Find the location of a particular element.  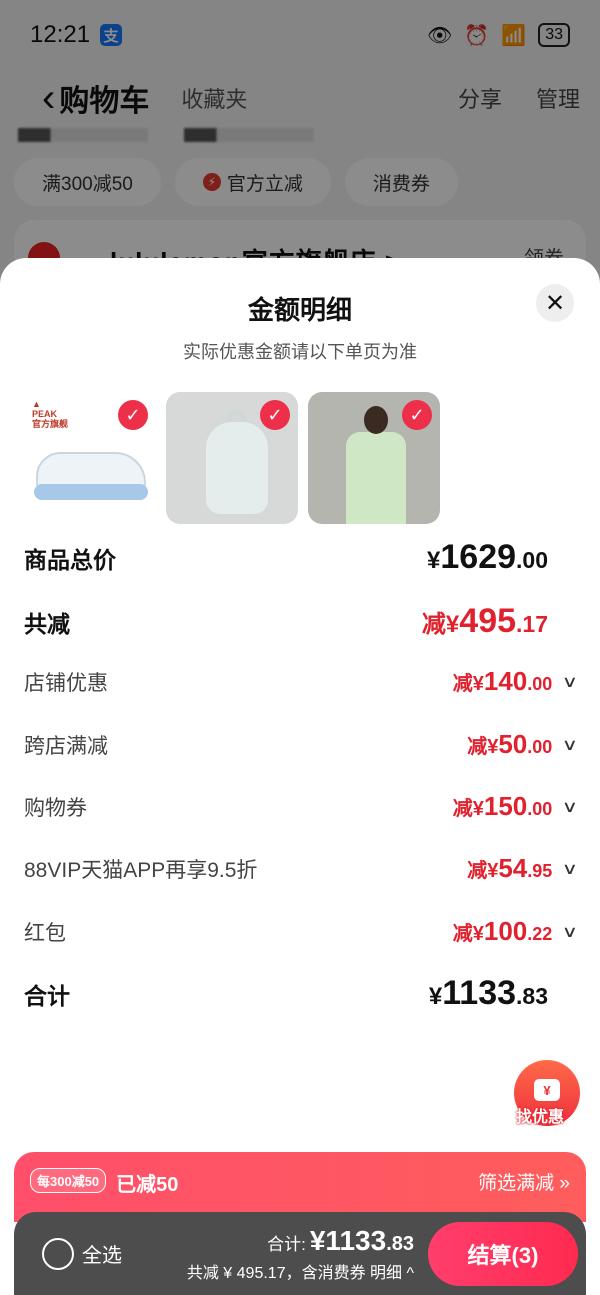

sheet-title: 金额明细 is located at coordinates (299, 310).